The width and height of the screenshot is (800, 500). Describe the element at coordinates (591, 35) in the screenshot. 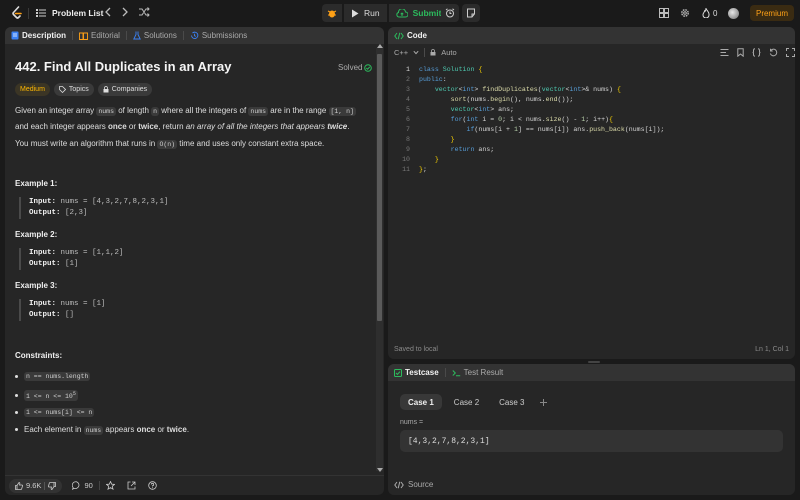

I see `code-header: Code` at that location.